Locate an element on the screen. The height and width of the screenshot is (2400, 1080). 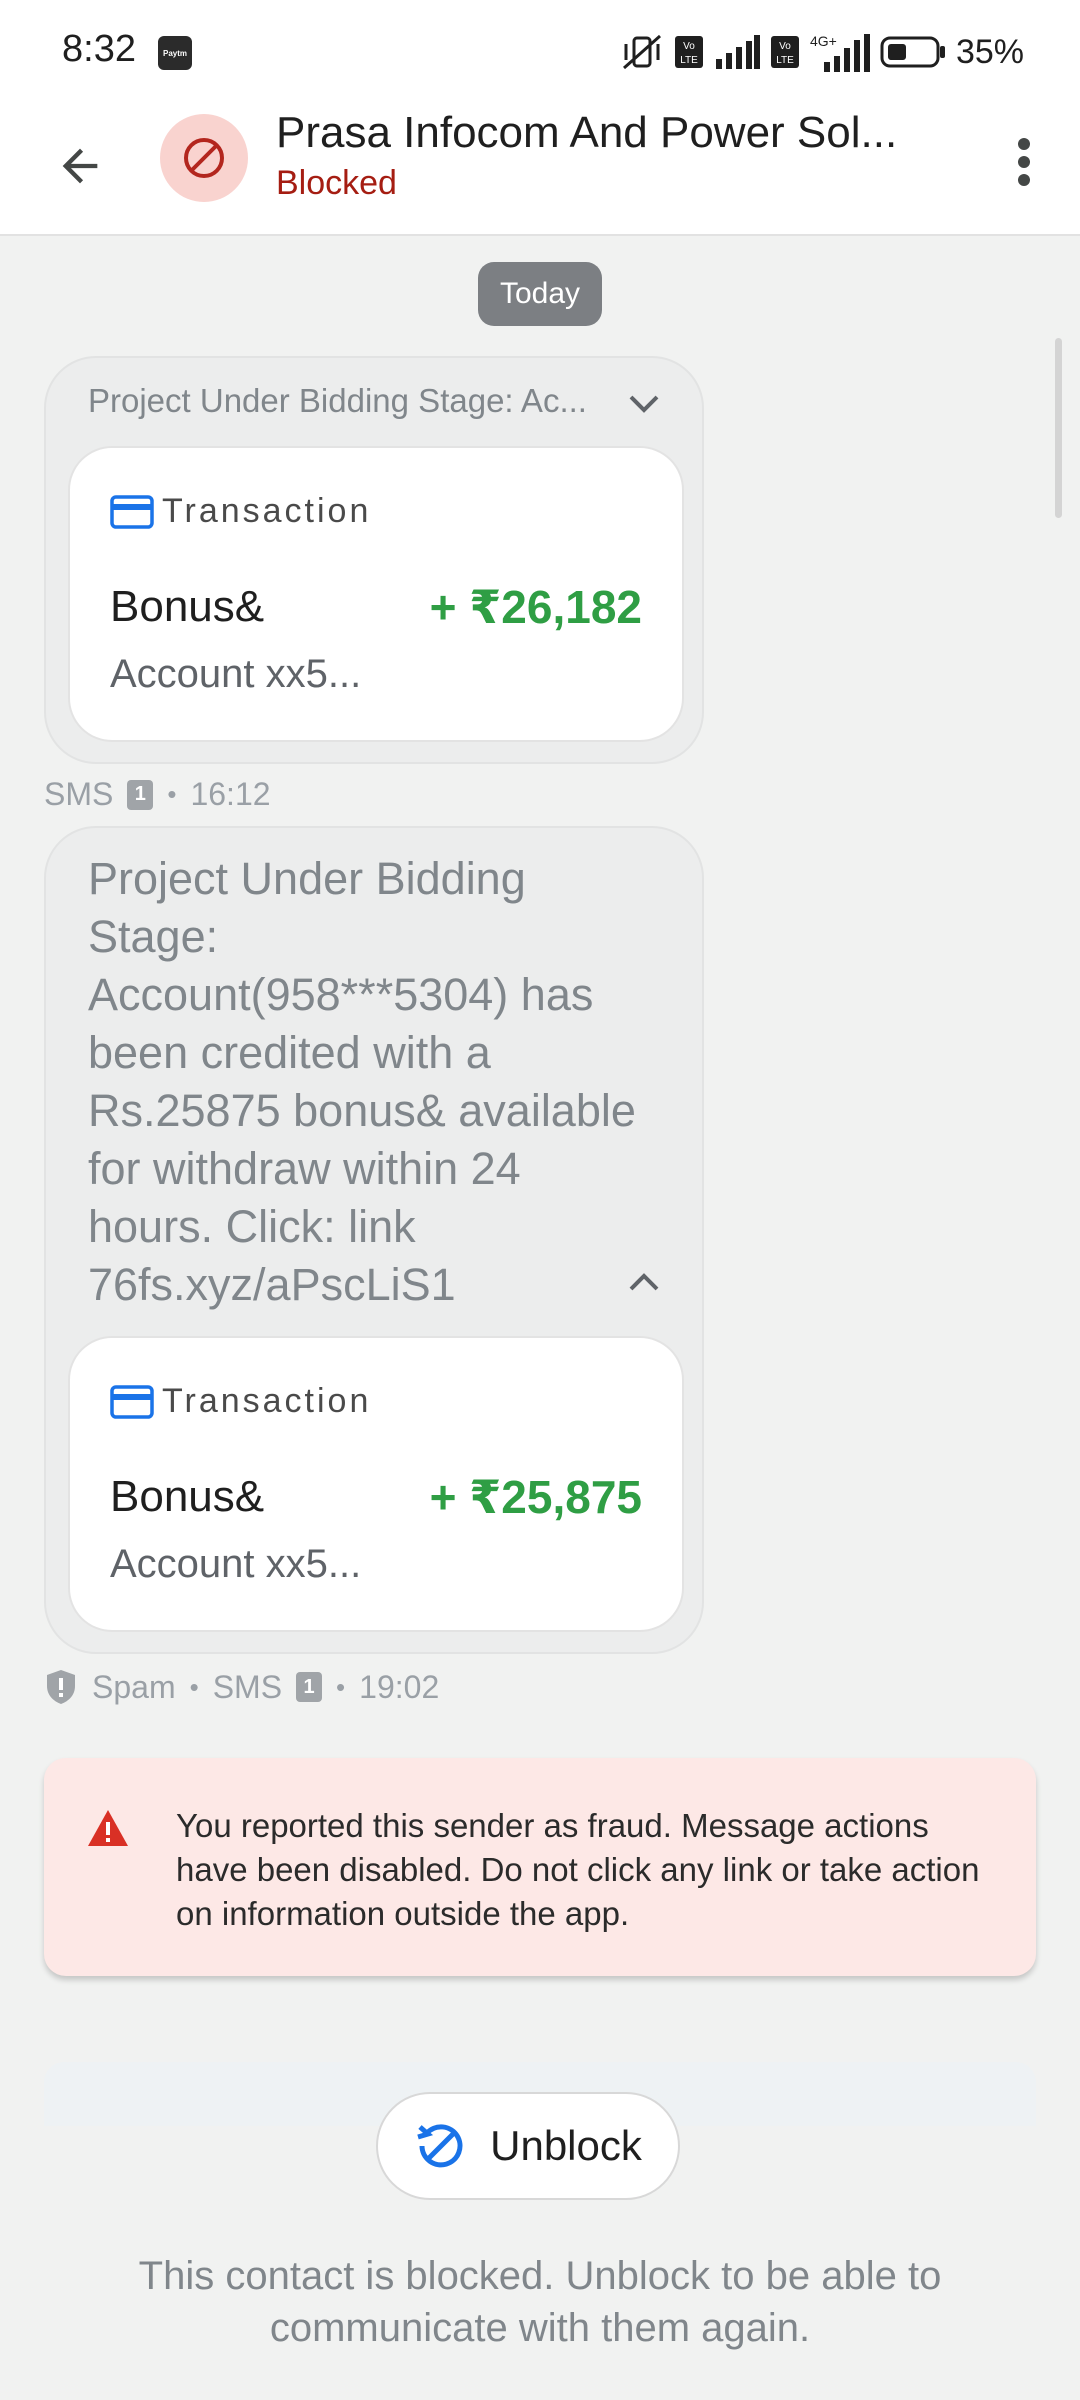
expand-button is located at coordinates (644, 404).